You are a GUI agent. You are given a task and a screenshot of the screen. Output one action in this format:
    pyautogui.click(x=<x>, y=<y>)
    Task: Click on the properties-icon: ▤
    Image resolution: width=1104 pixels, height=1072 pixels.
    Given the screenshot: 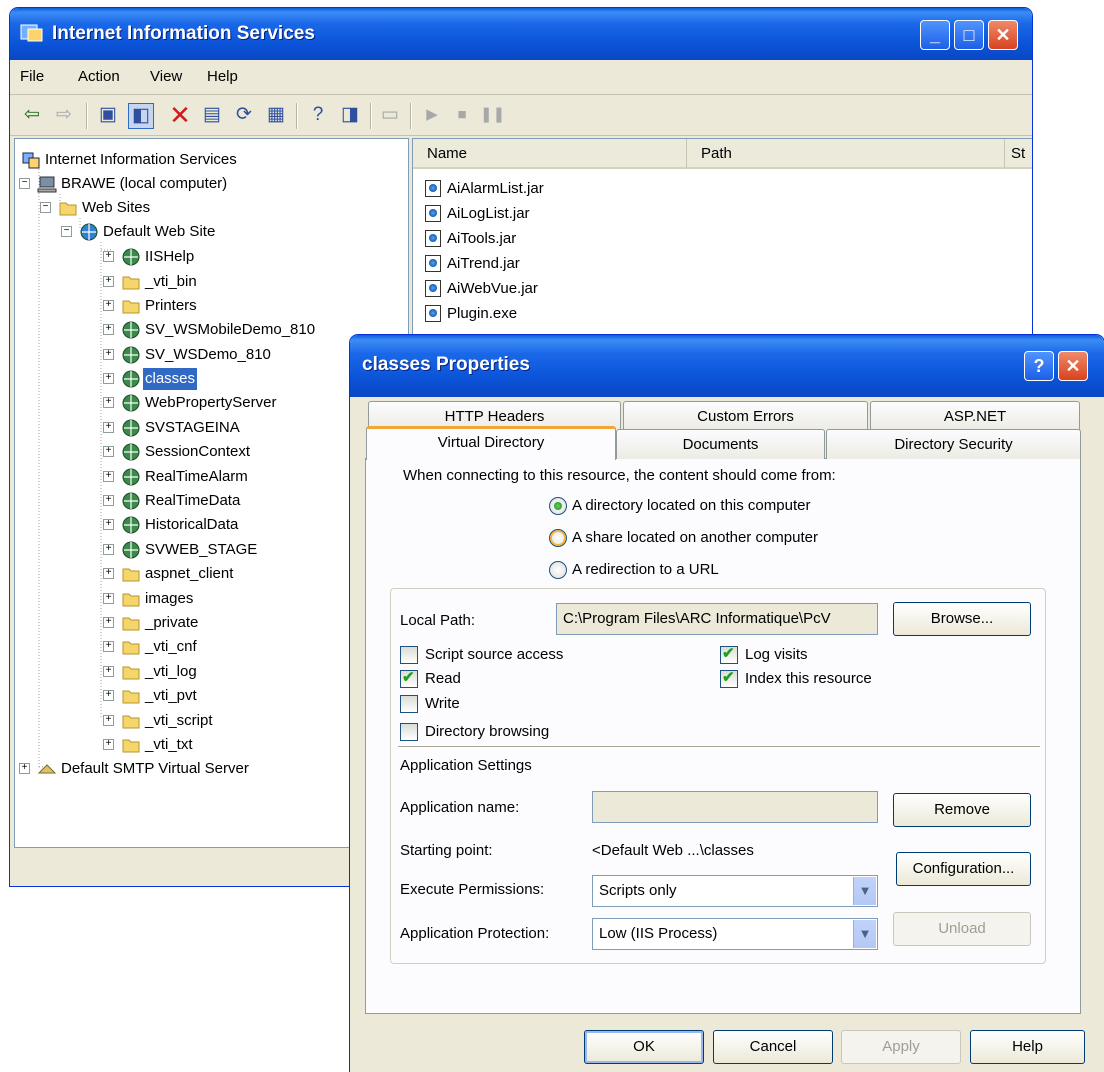 What is the action you would take?
    pyautogui.click(x=212, y=115)
    